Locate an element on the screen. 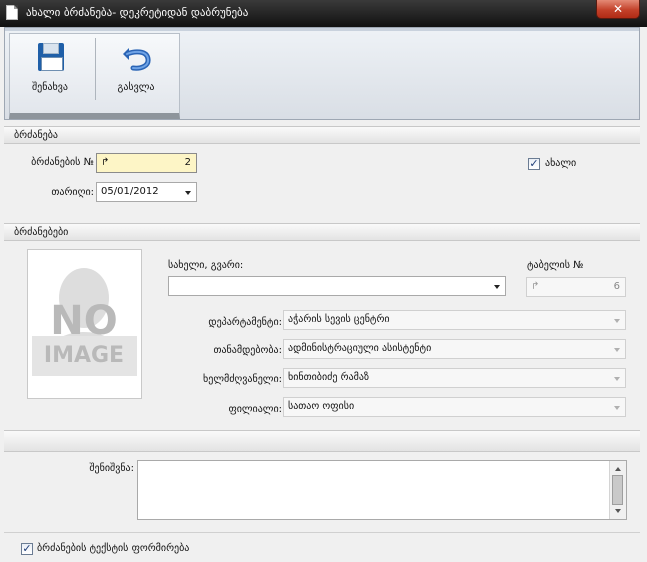 The image size is (647, 562). photo-text-1: NO is located at coordinates (83, 321).